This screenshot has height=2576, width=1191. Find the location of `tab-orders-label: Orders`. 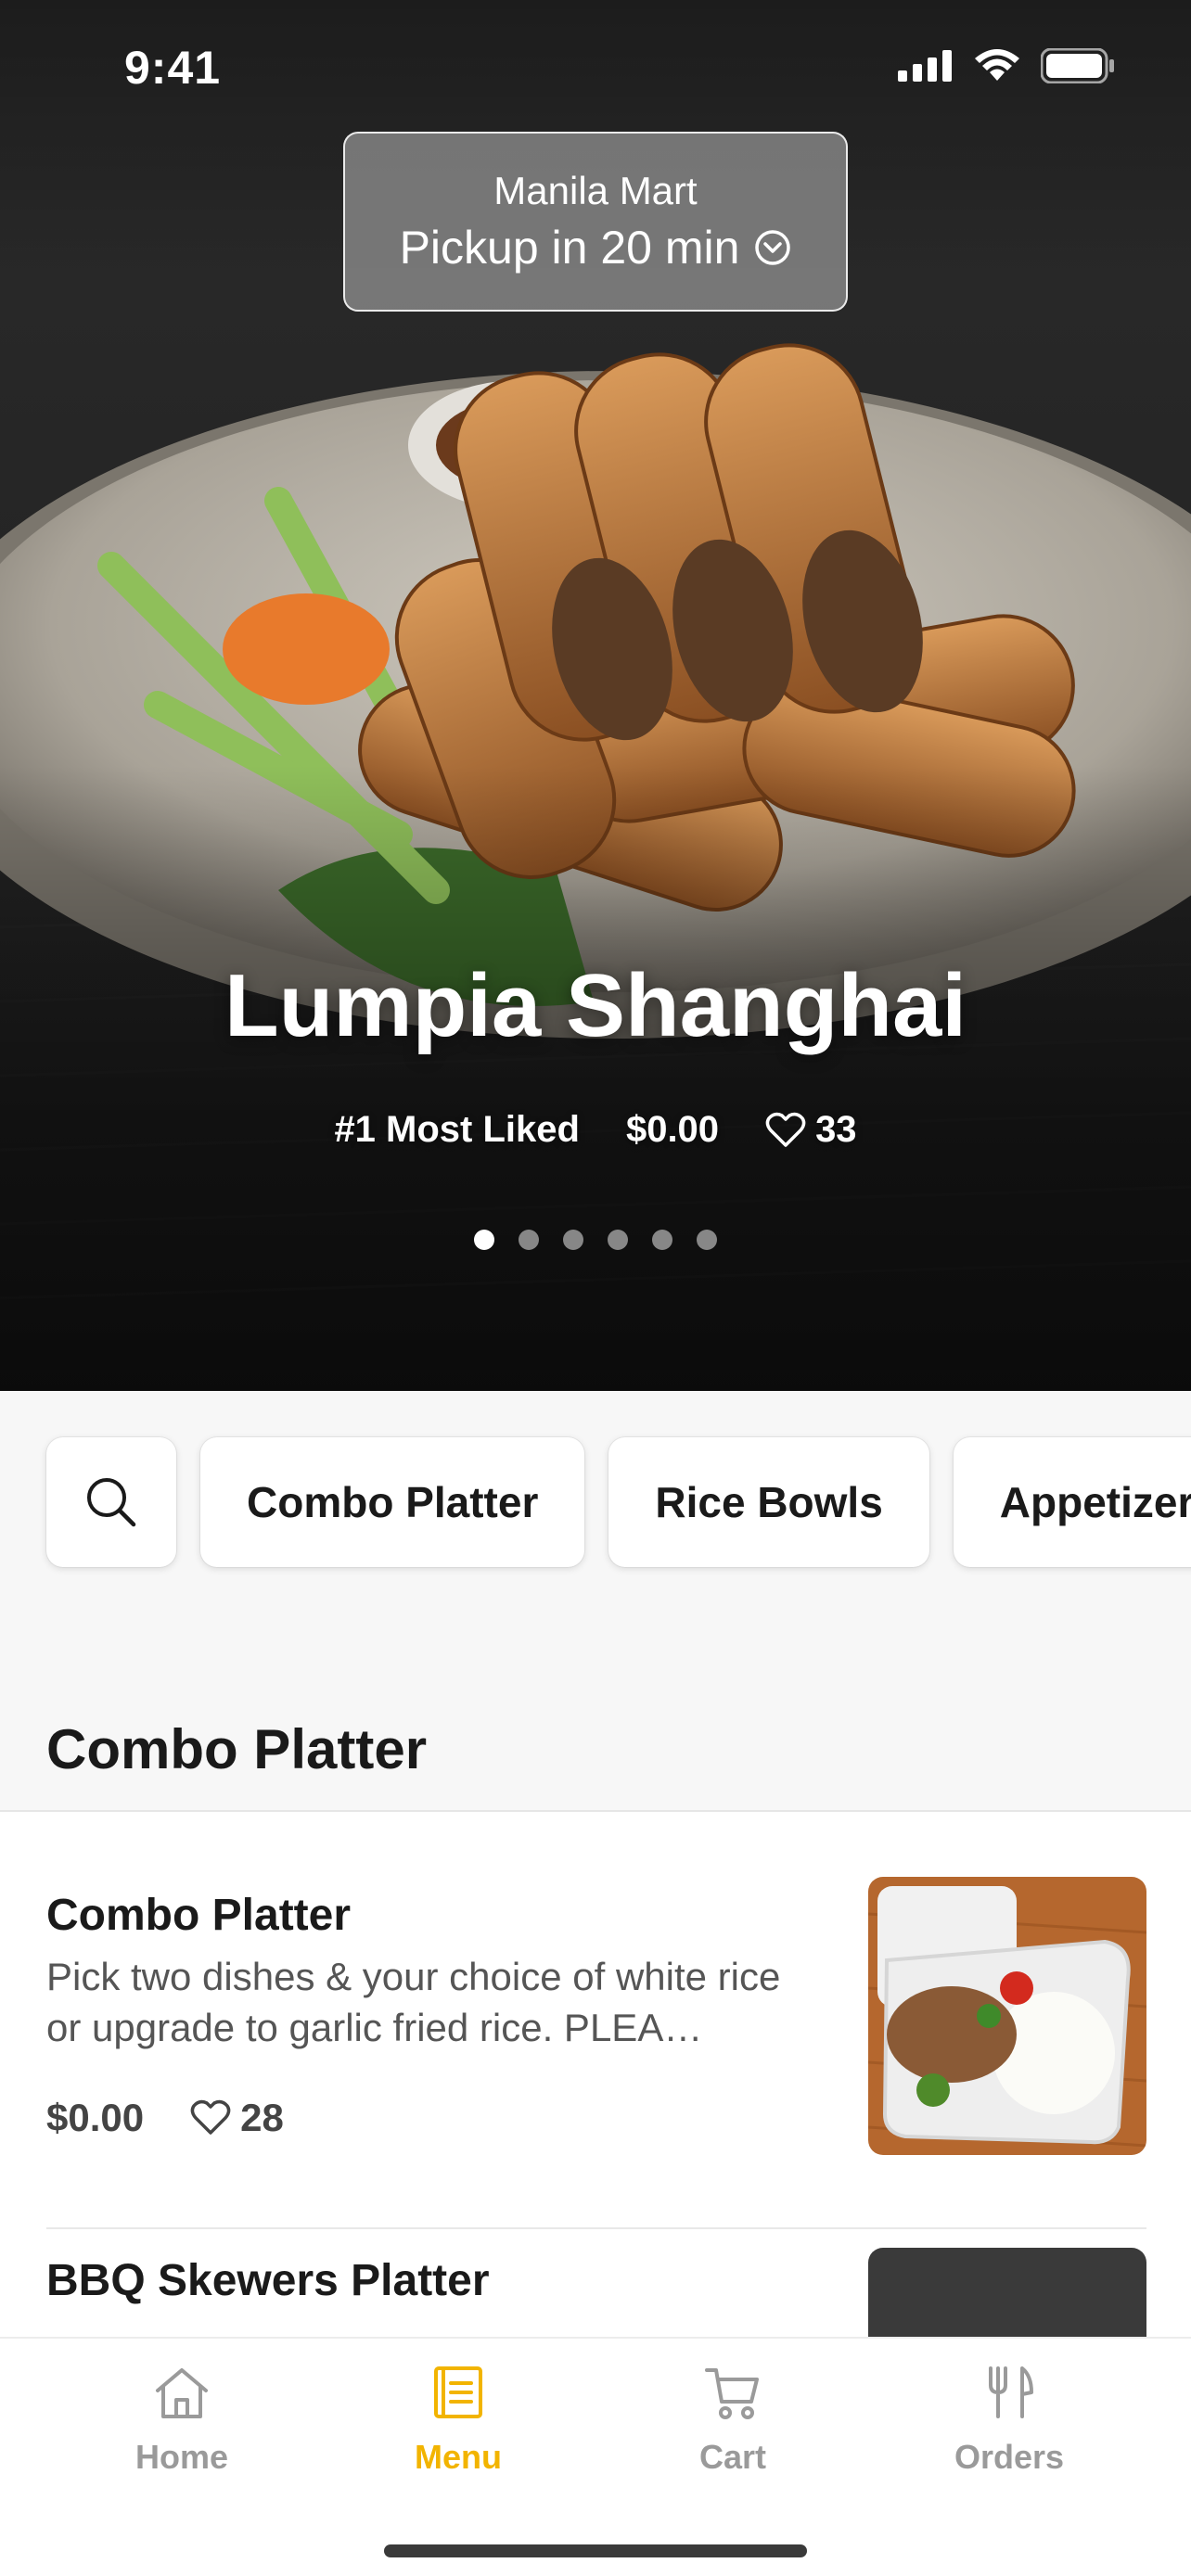

tab-orders-label: Orders is located at coordinates (1010, 2457).